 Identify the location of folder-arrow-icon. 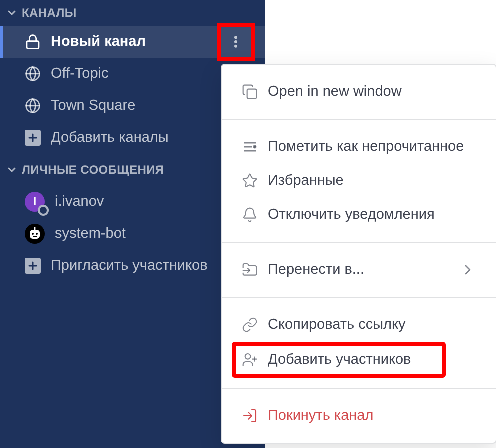
(250, 270).